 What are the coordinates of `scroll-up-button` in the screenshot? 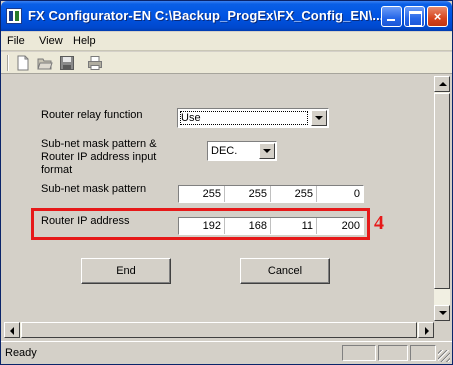 It's located at (442, 84).